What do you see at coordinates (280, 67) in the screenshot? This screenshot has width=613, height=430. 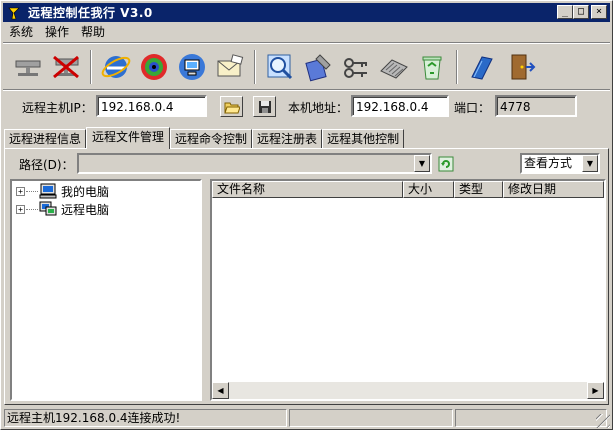 I see `magnifier-search-icon` at bounding box center [280, 67].